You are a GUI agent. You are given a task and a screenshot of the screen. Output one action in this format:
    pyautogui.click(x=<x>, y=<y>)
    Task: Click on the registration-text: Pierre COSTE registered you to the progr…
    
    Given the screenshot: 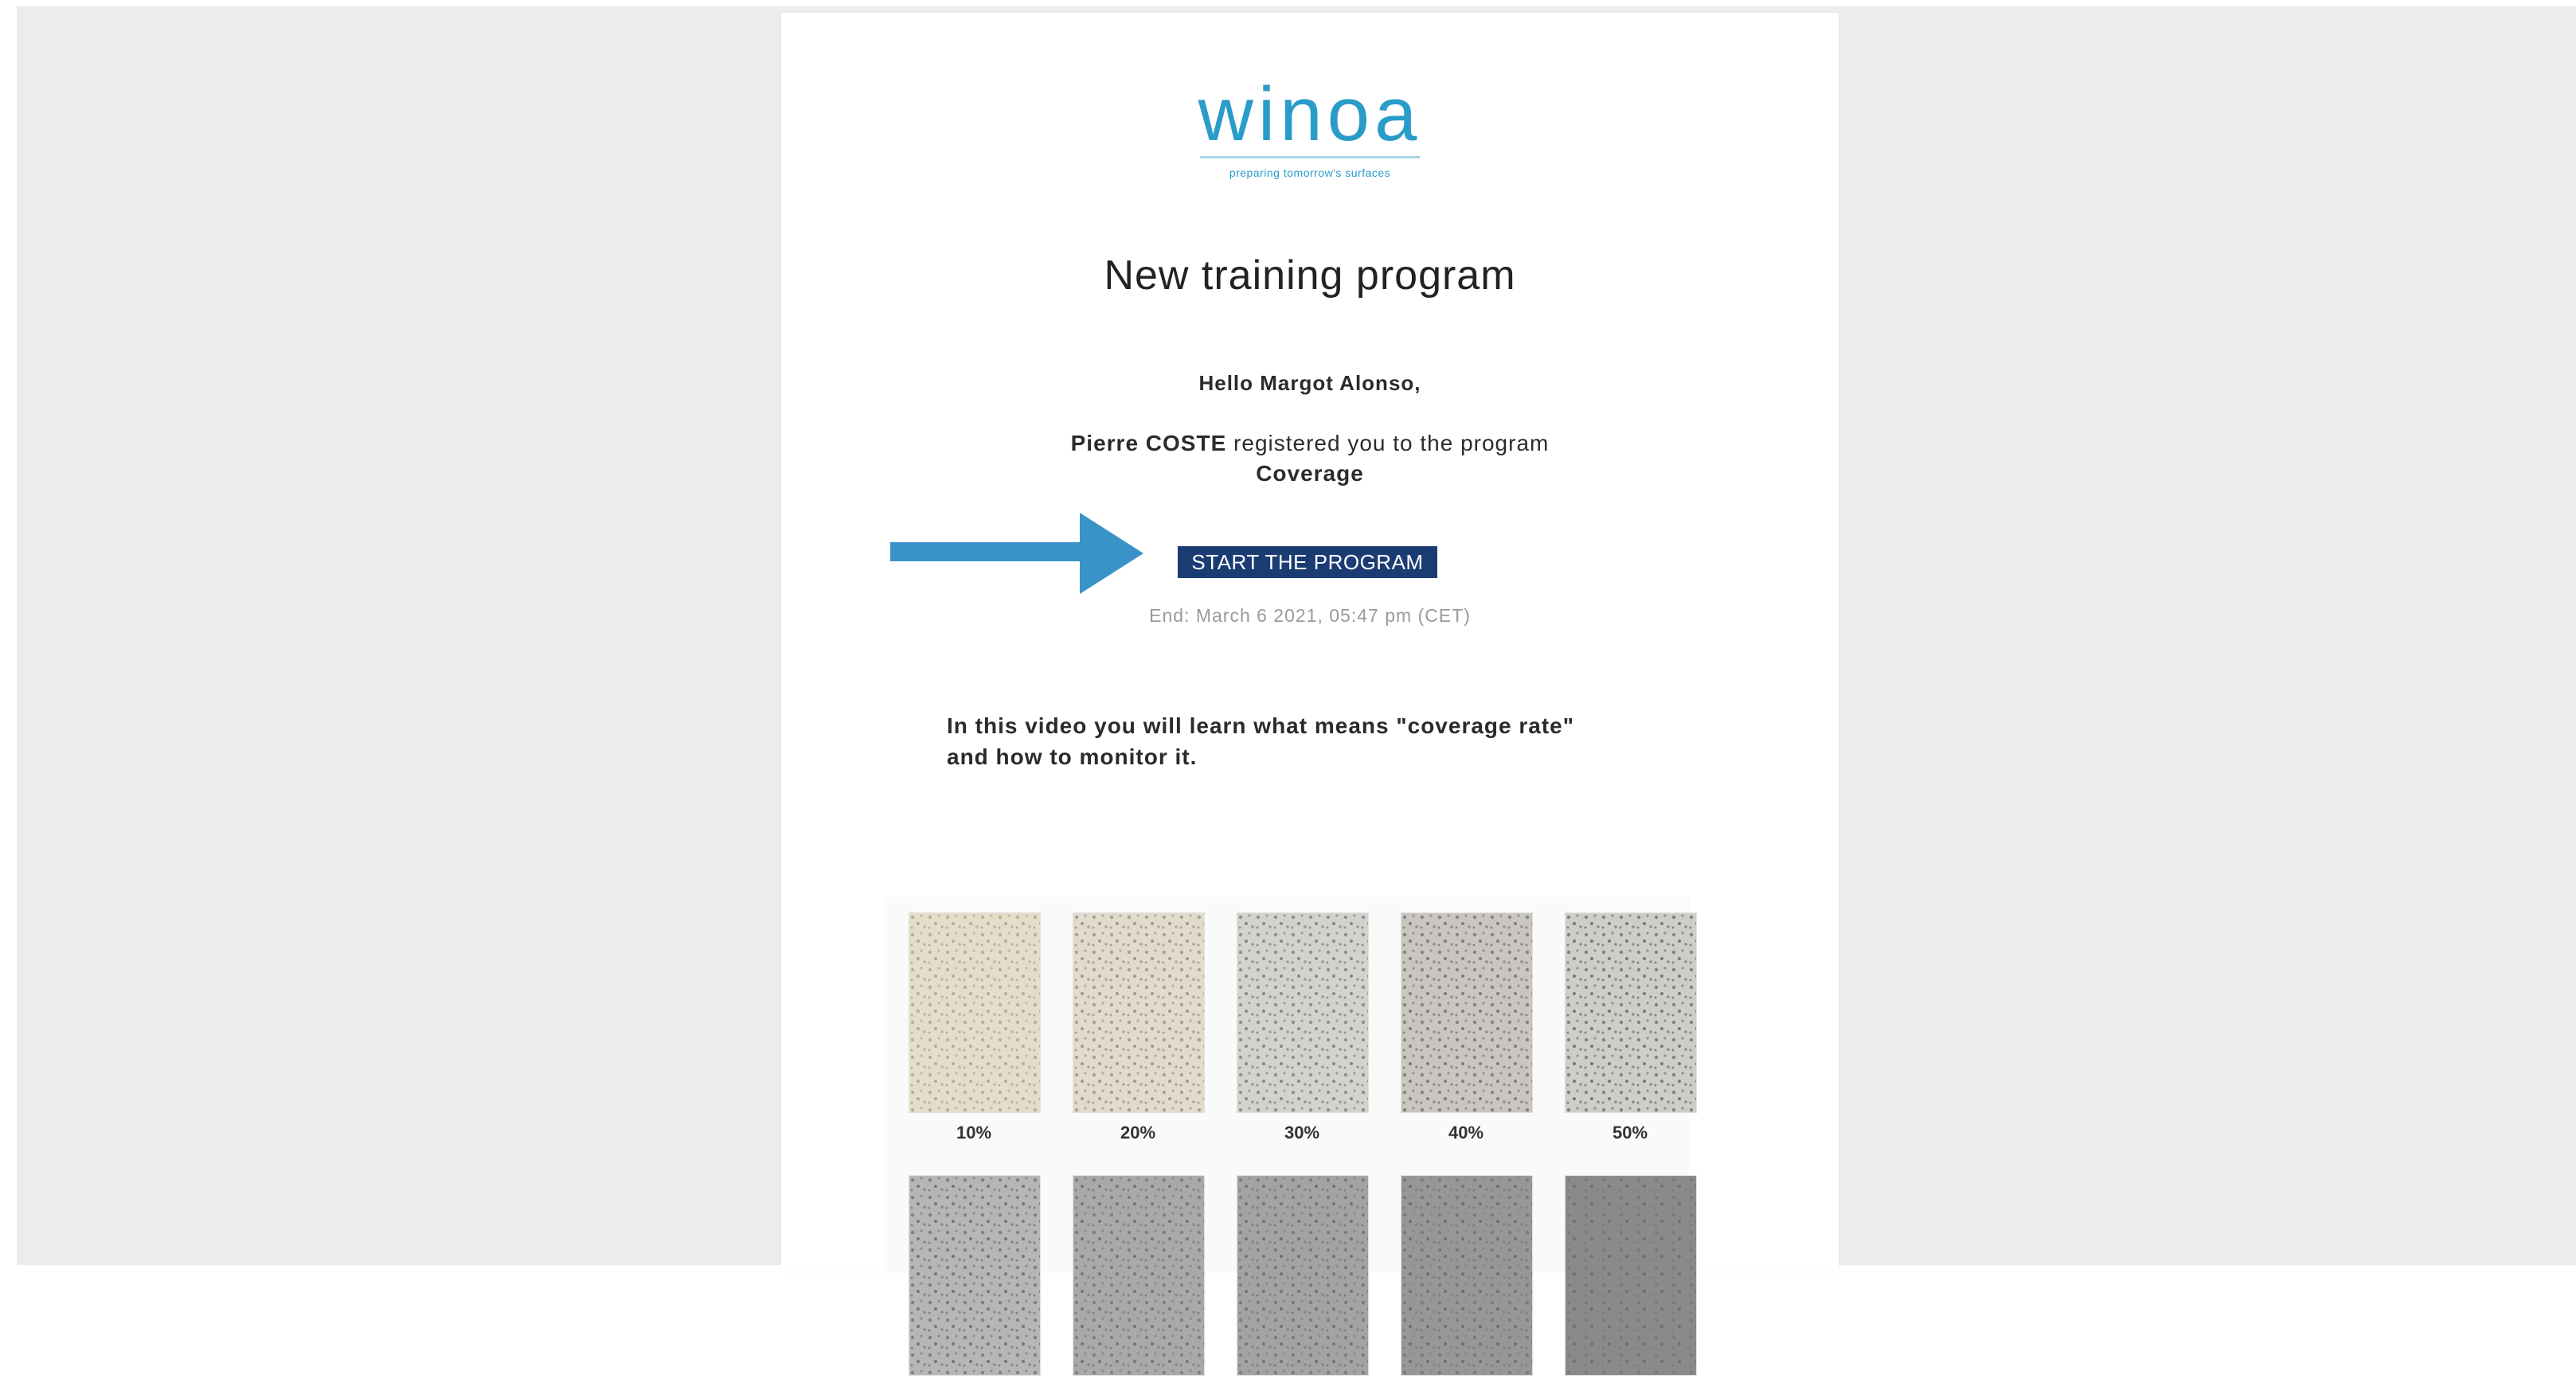 What is the action you would take?
    pyautogui.click(x=1310, y=458)
    